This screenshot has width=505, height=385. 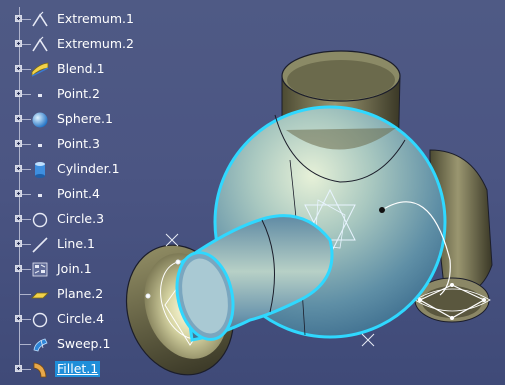 I want to click on tree-node-extremum-2: Extremum.2, so click(x=80, y=44).